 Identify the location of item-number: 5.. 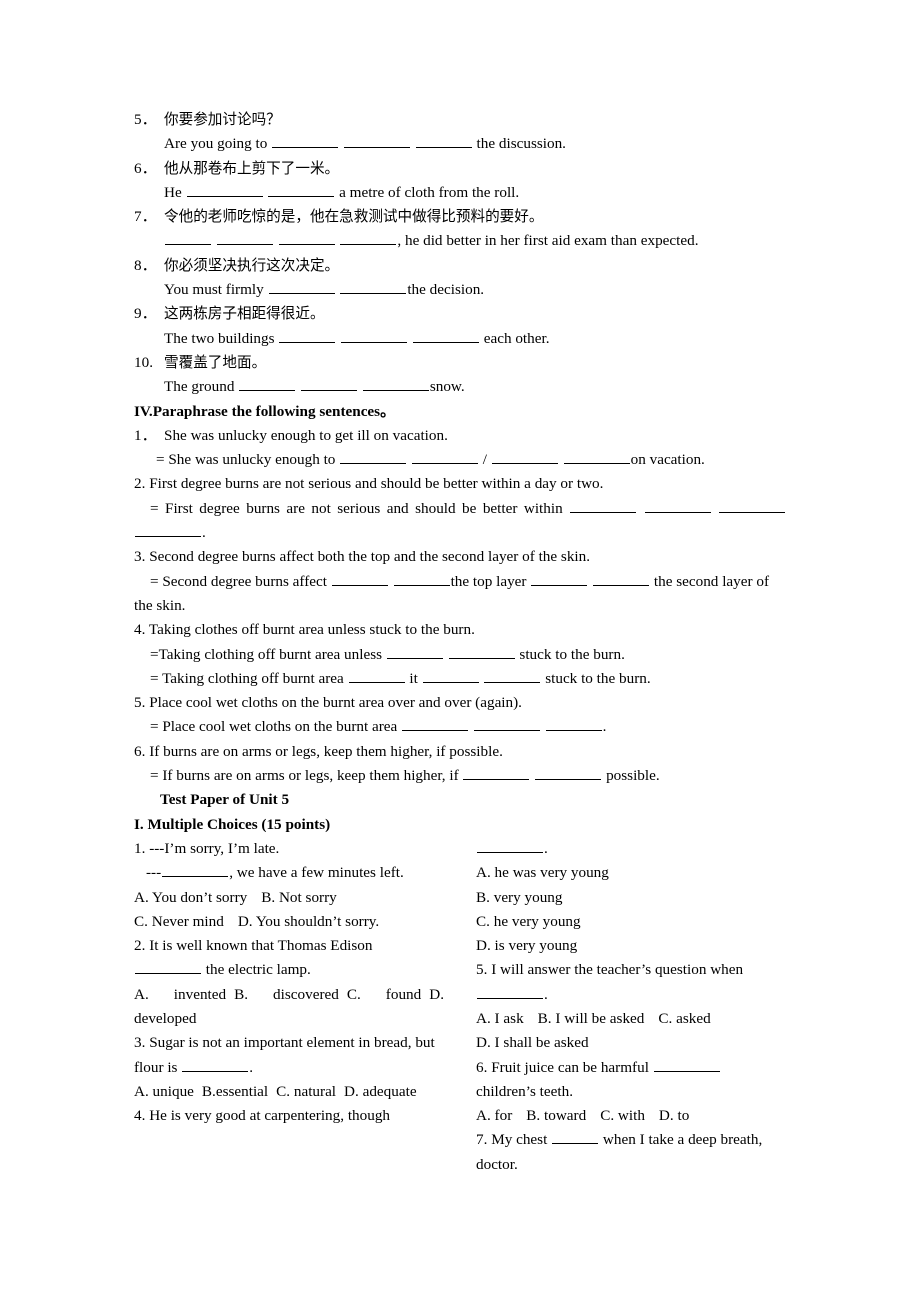
(140, 703).